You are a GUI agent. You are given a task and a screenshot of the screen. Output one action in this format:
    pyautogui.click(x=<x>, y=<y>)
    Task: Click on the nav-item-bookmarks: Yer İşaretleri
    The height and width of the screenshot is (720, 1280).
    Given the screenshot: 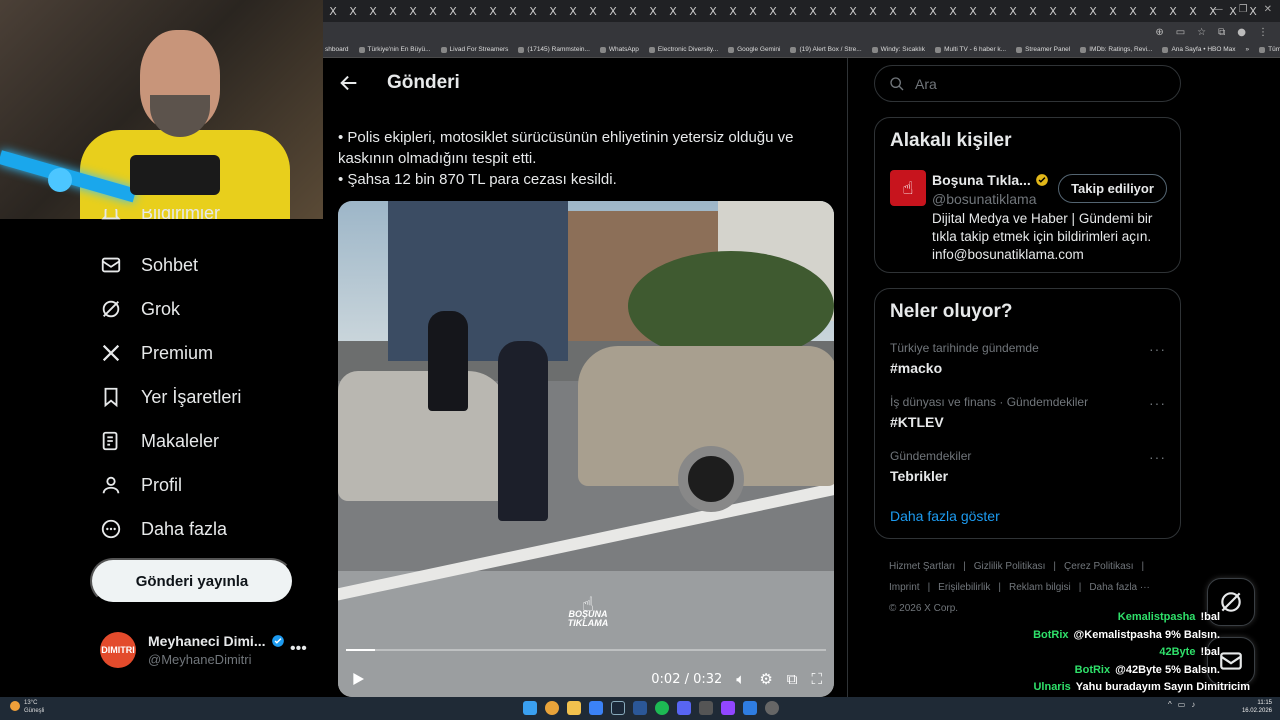 What is the action you would take?
    pyautogui.click(x=170, y=397)
    